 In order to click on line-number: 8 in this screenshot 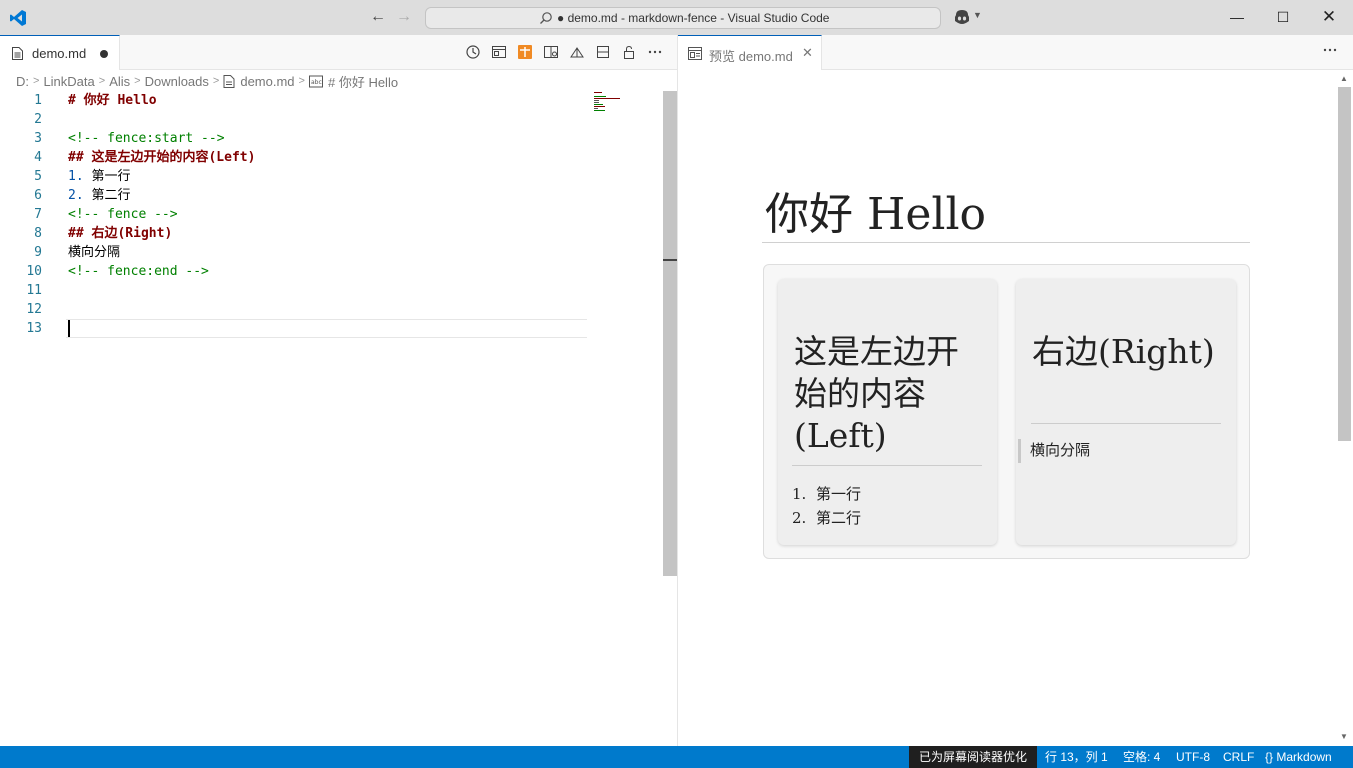, I will do `click(38, 233)`.